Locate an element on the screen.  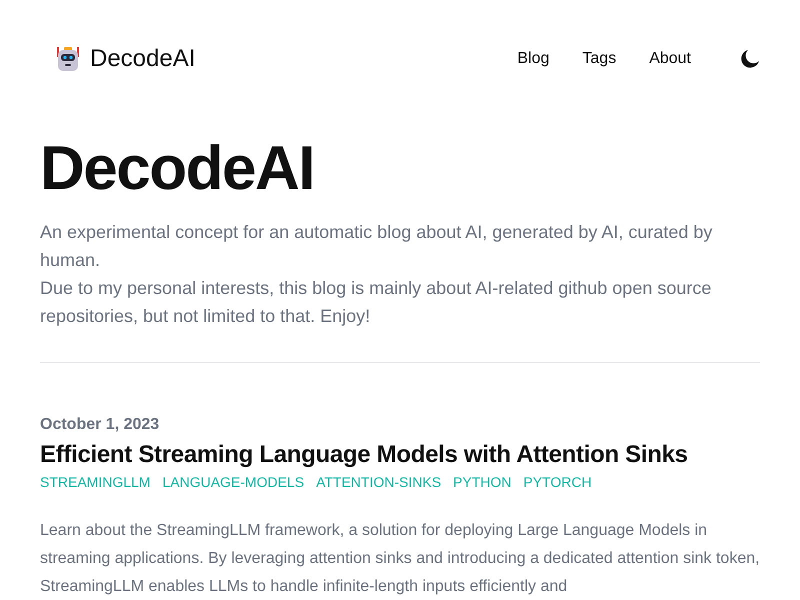
post-excerpt: Learn about the StreamingLLM framework, a solution for deploying Large Language Models in streaming applications. By leveraging attention sinks and introducing a dedicated attention sink token, StreamingLLM enables LLMs to handle infinite-length inputs efficiently and is located at coordinates (400, 558).